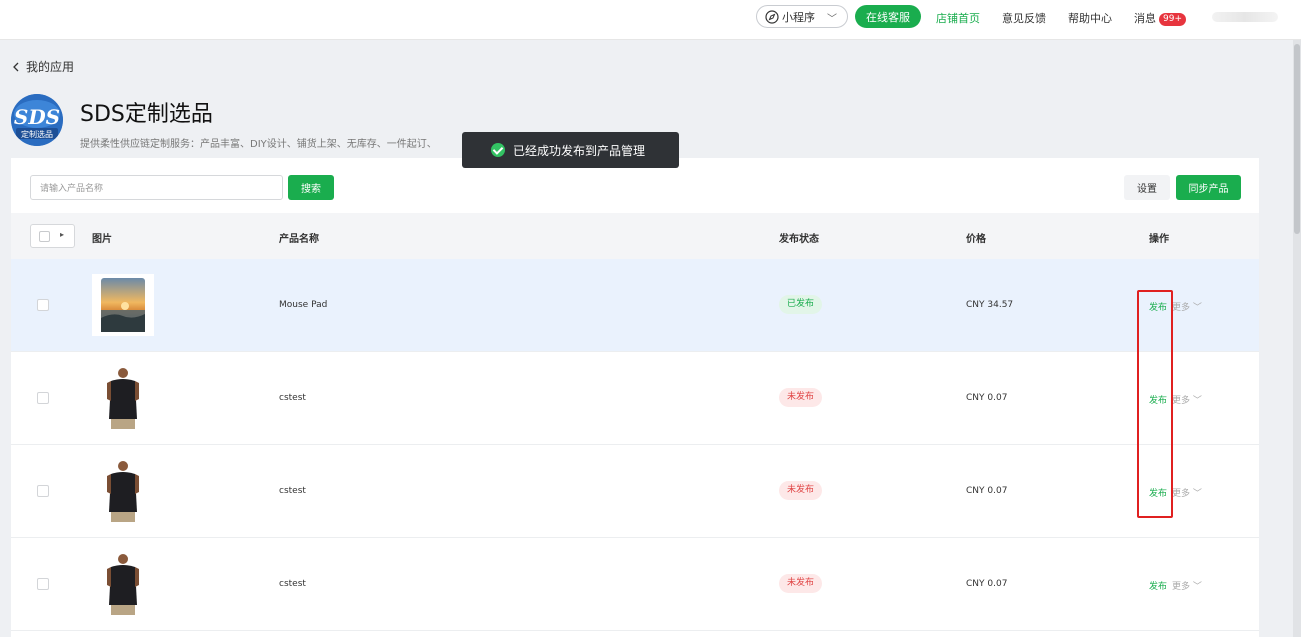  I want to click on user-account-menu, so click(1245, 17).